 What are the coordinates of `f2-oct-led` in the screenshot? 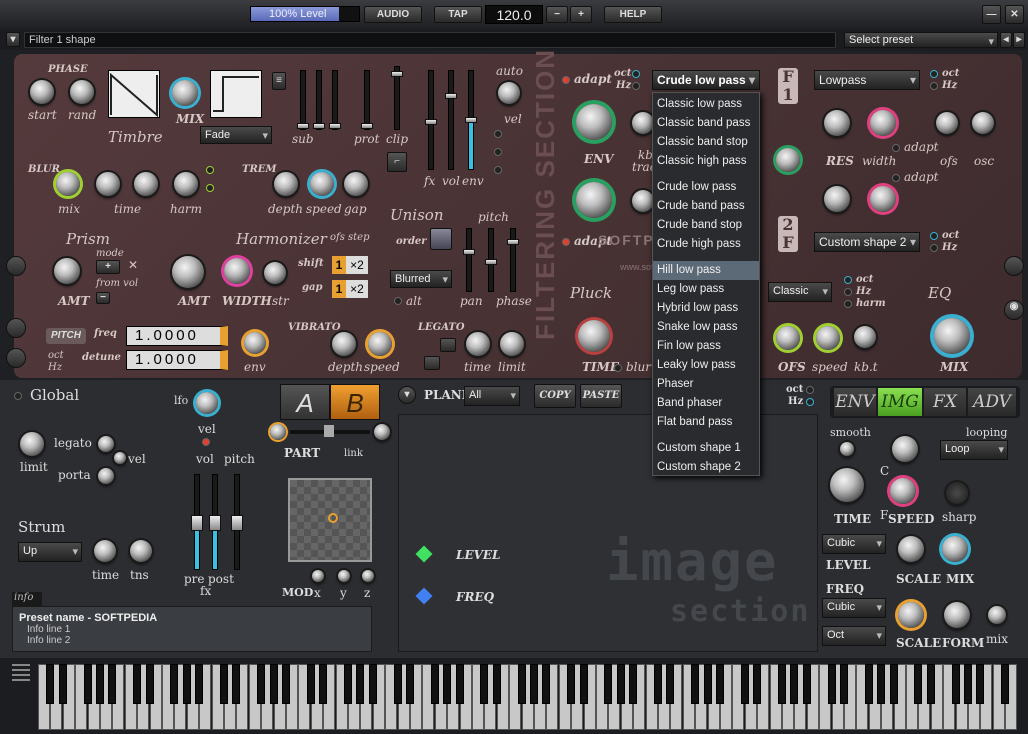 It's located at (934, 236).